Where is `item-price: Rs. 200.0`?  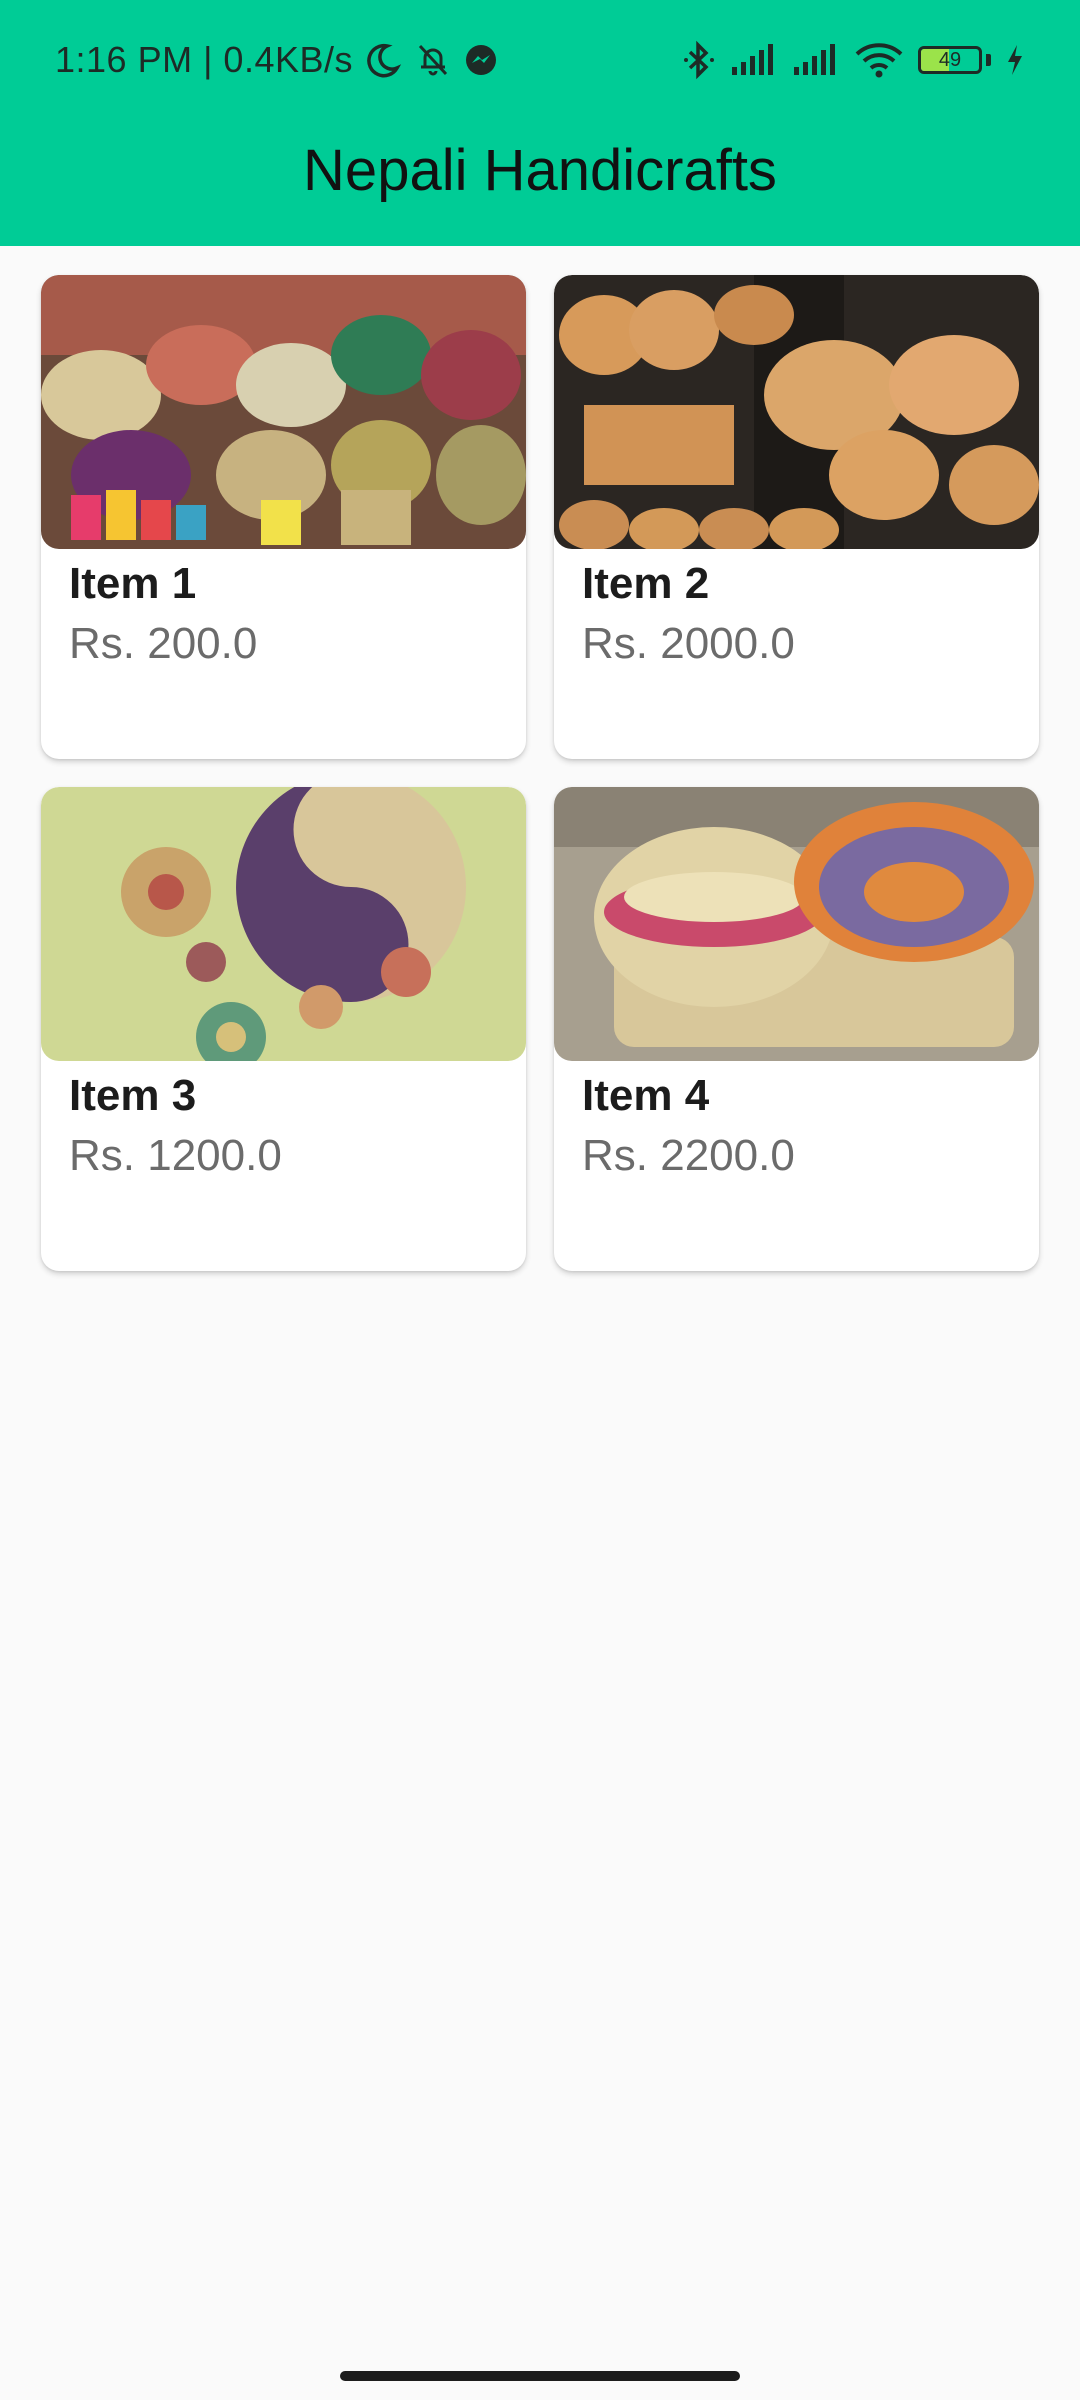 item-price: Rs. 200.0 is located at coordinates (163, 643).